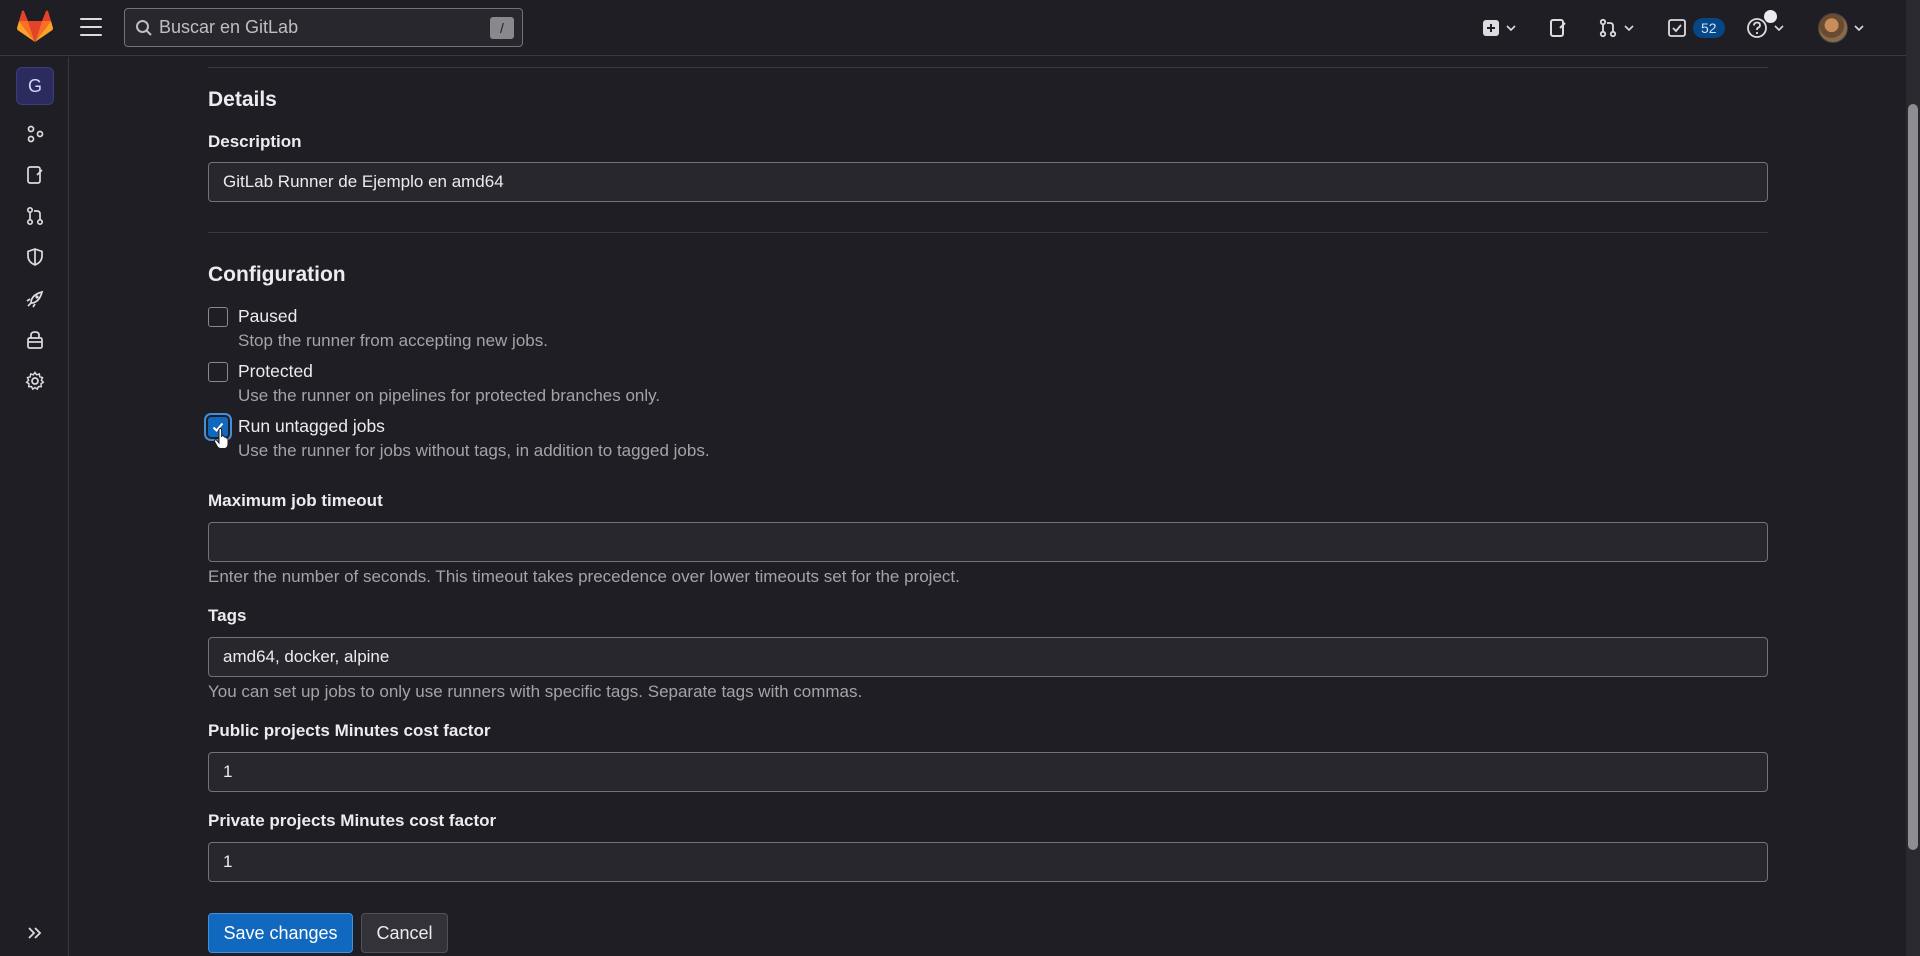 The image size is (1920, 956). I want to click on sidebar-item-operate, so click(35, 340).